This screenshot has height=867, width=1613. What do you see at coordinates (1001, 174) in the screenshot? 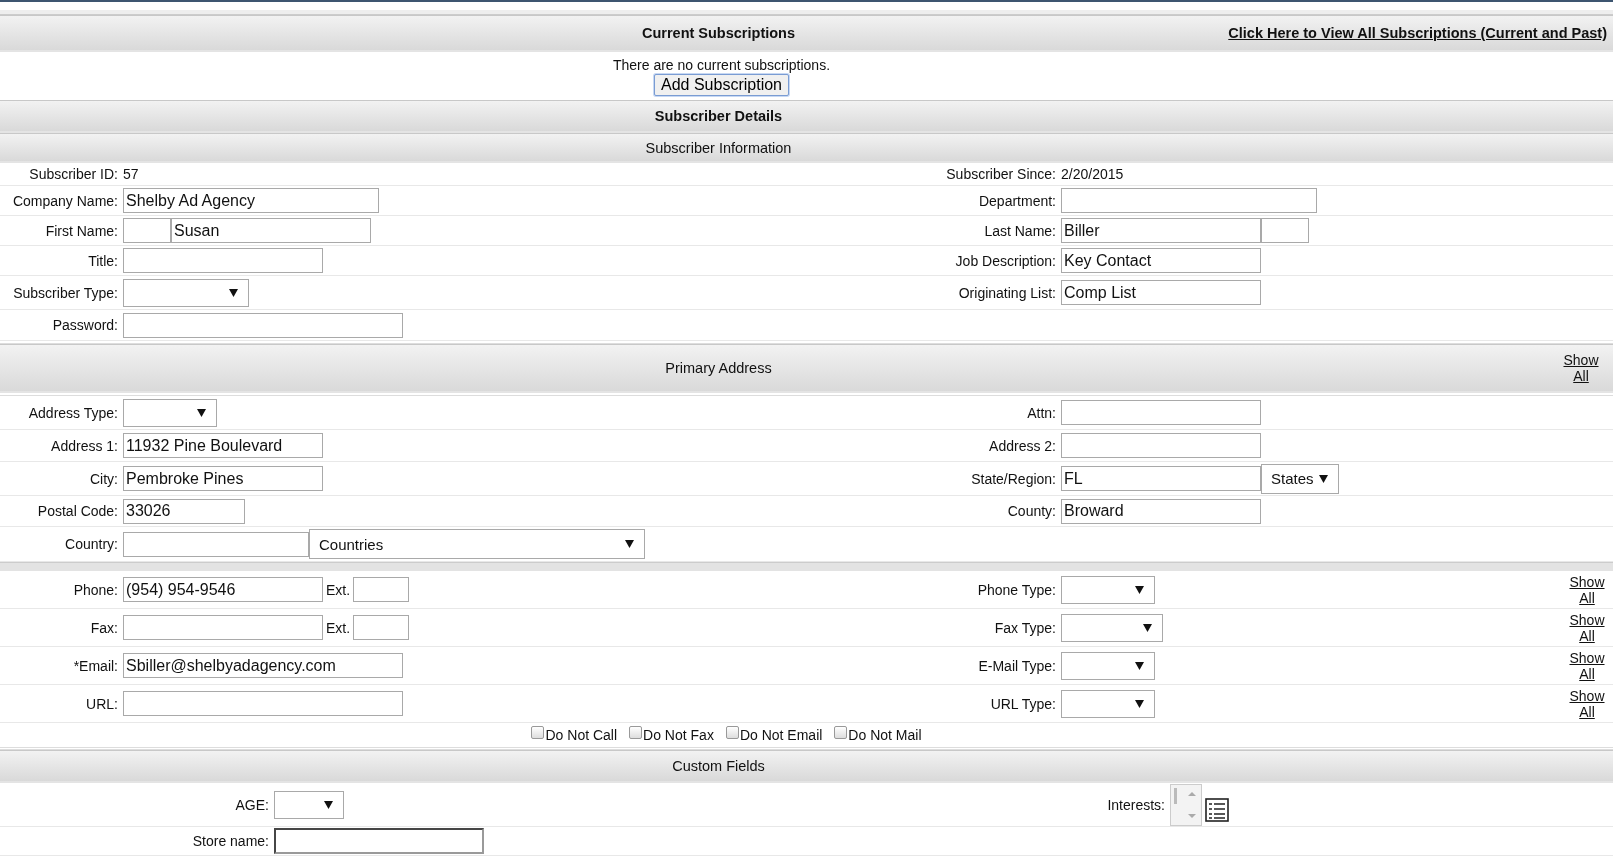
I see `field-label: Subscriber Since:` at bounding box center [1001, 174].